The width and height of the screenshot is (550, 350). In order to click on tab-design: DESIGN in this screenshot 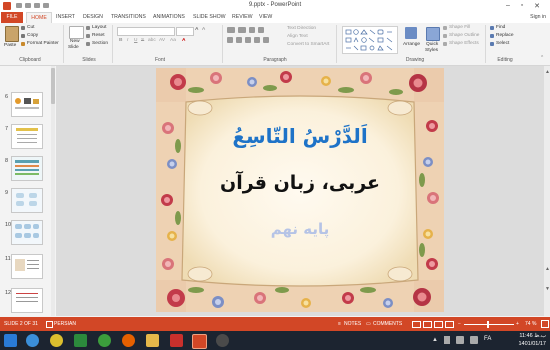, I will do `click(93, 17)`.